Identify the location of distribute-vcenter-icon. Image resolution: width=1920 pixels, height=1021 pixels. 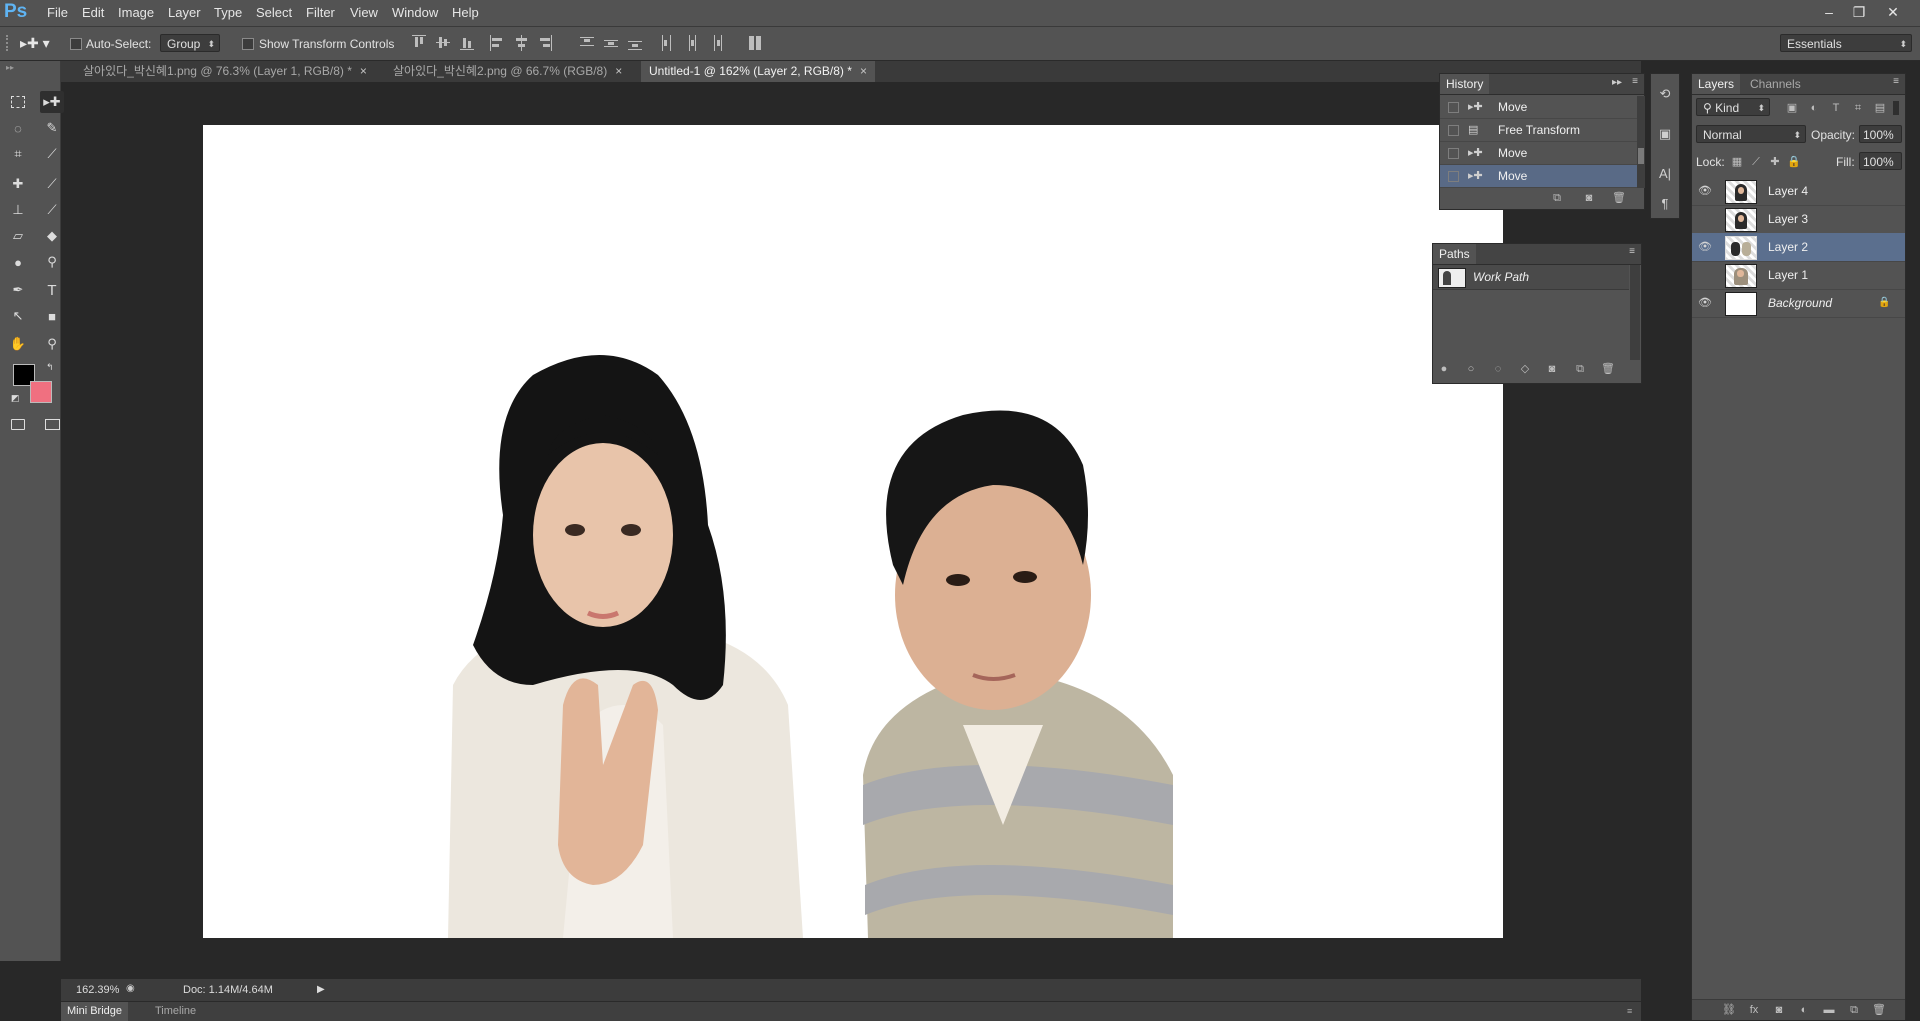
(611, 43).